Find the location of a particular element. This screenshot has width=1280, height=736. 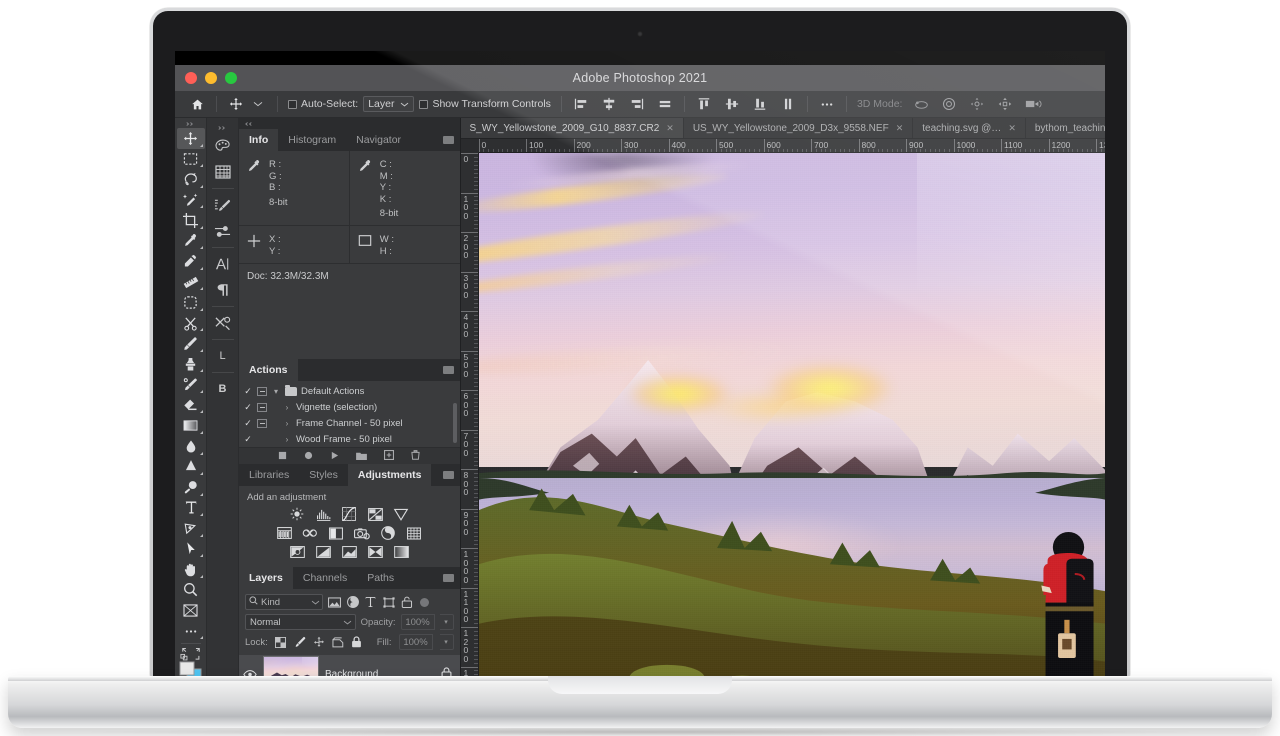

color-controls is located at coordinates (191, 653).